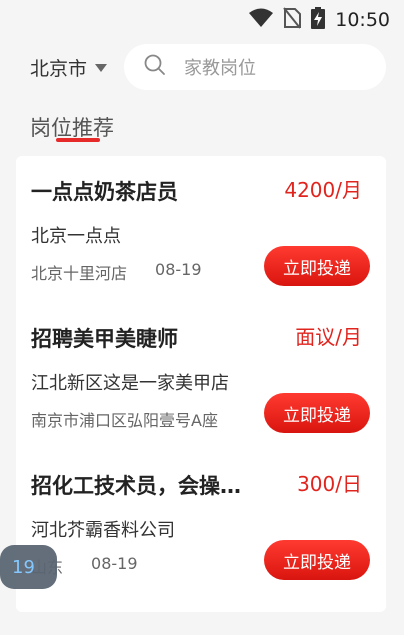  I want to click on bottom-bar, so click(202, 623).